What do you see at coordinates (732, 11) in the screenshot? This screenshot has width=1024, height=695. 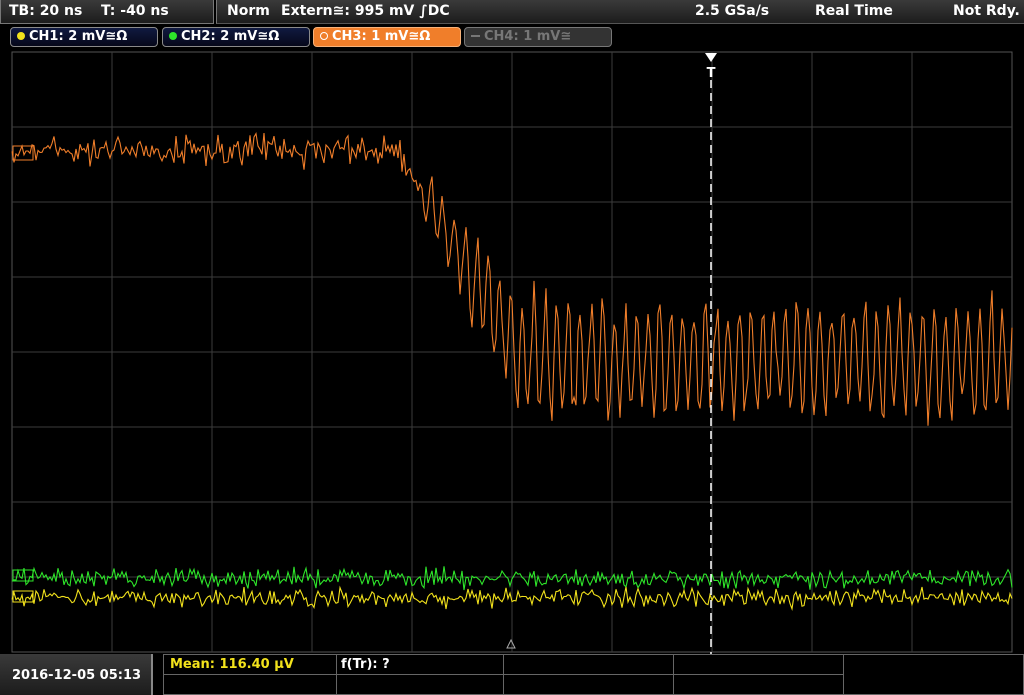 I see `sample-rate: 2.5 GSa/s` at bounding box center [732, 11].